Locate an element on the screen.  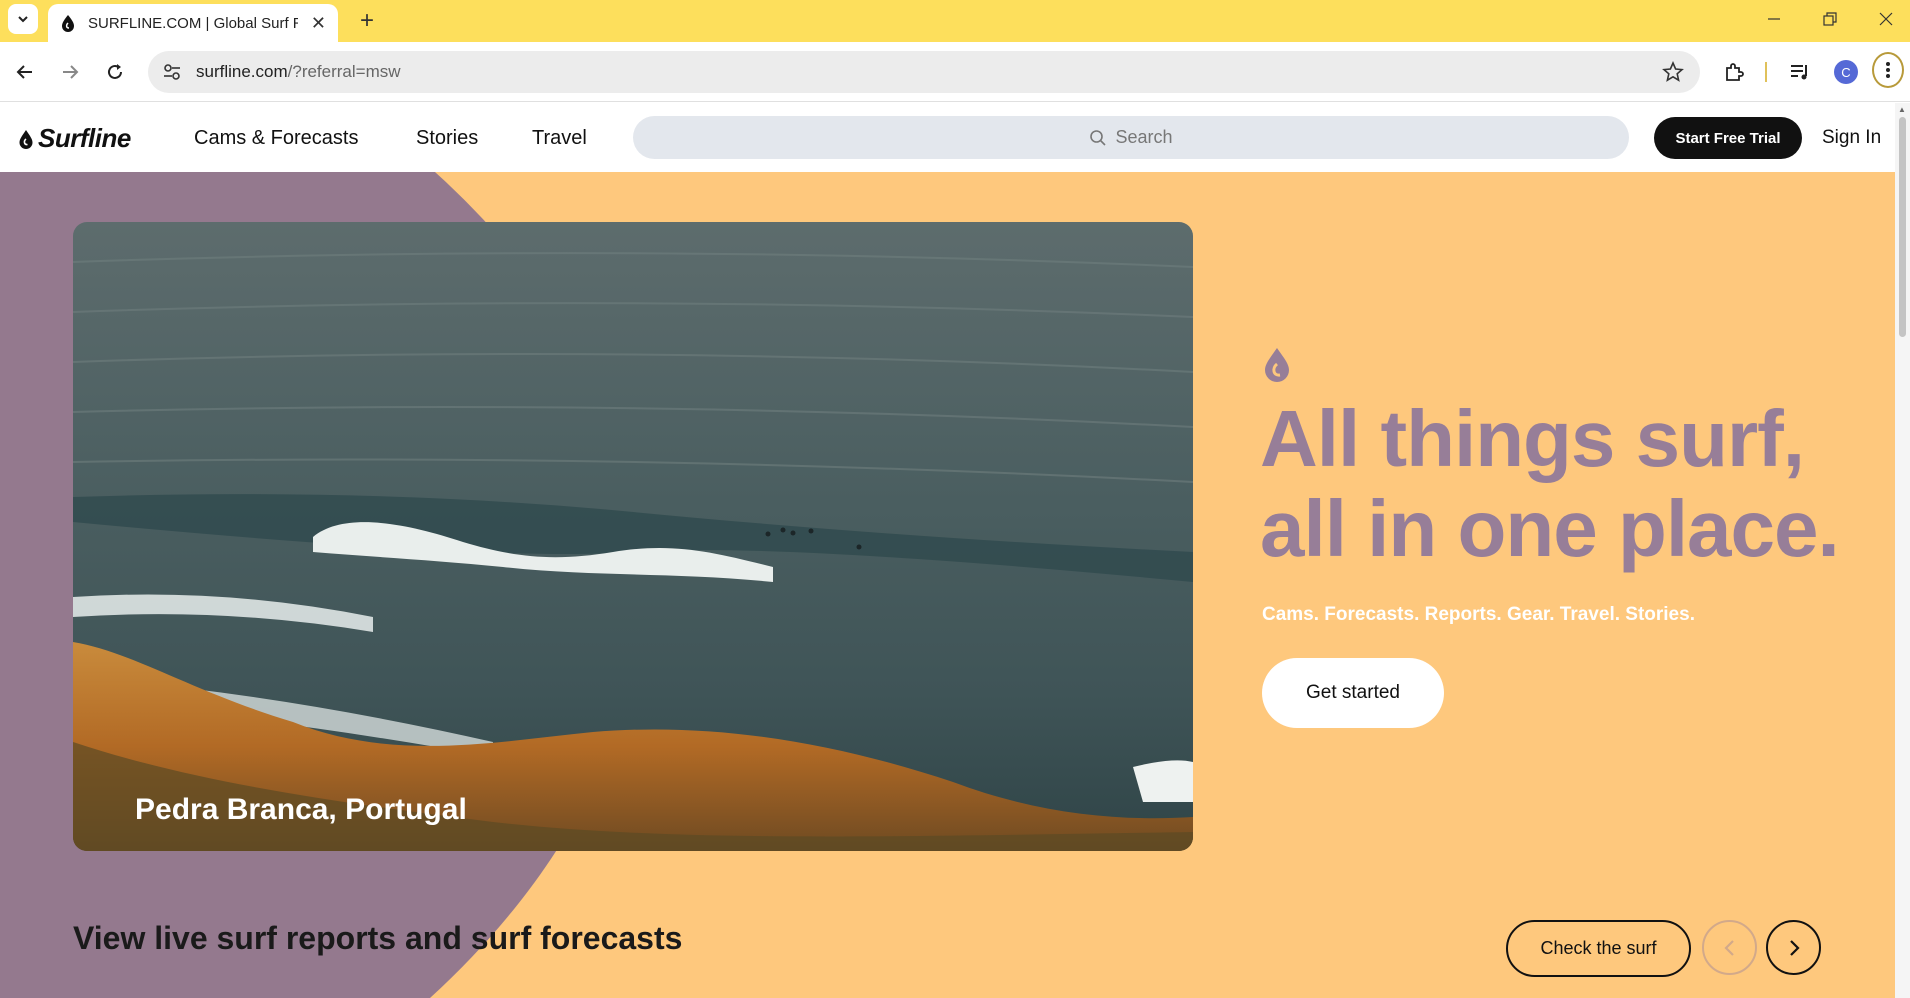
tab-list-button is located at coordinates (23, 19).